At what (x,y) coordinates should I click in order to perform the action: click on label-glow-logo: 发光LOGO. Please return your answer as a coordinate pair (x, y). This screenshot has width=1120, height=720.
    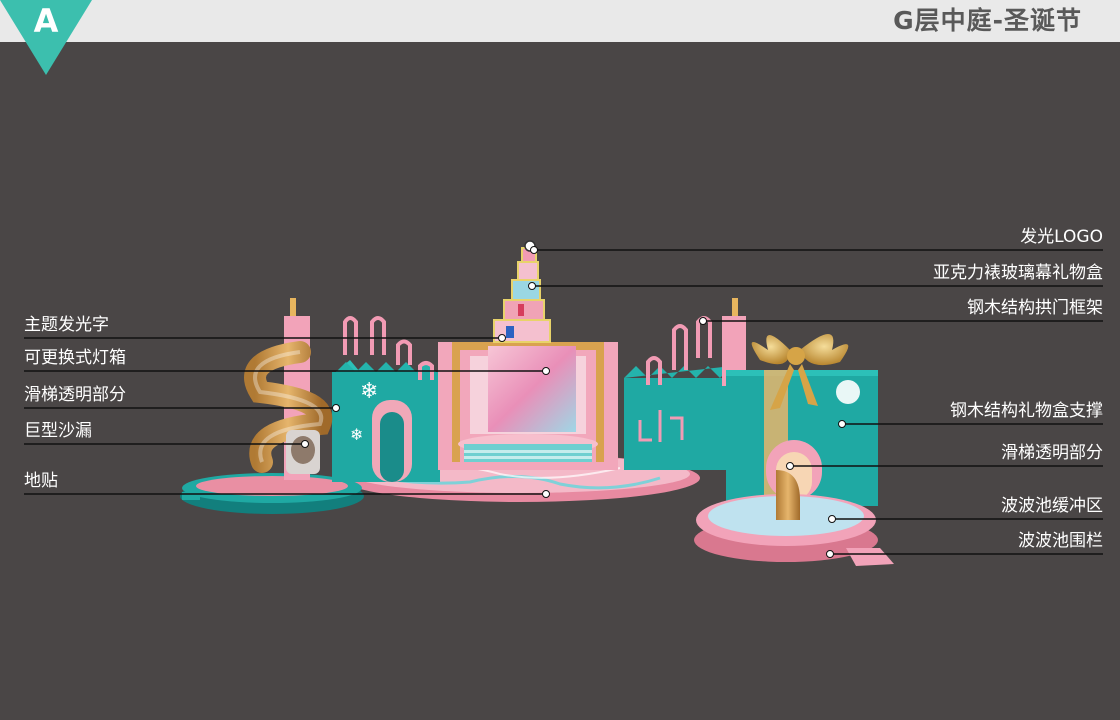
    Looking at the image, I should click on (1061, 237).